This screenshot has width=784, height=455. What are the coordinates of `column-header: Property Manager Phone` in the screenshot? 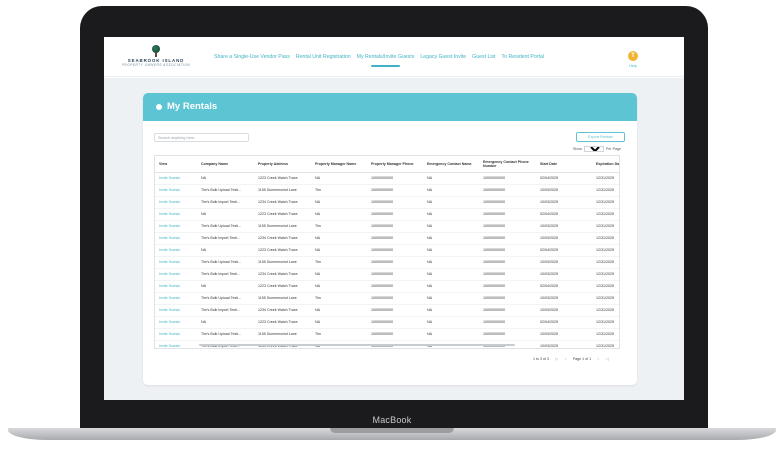 It's located at (395, 164).